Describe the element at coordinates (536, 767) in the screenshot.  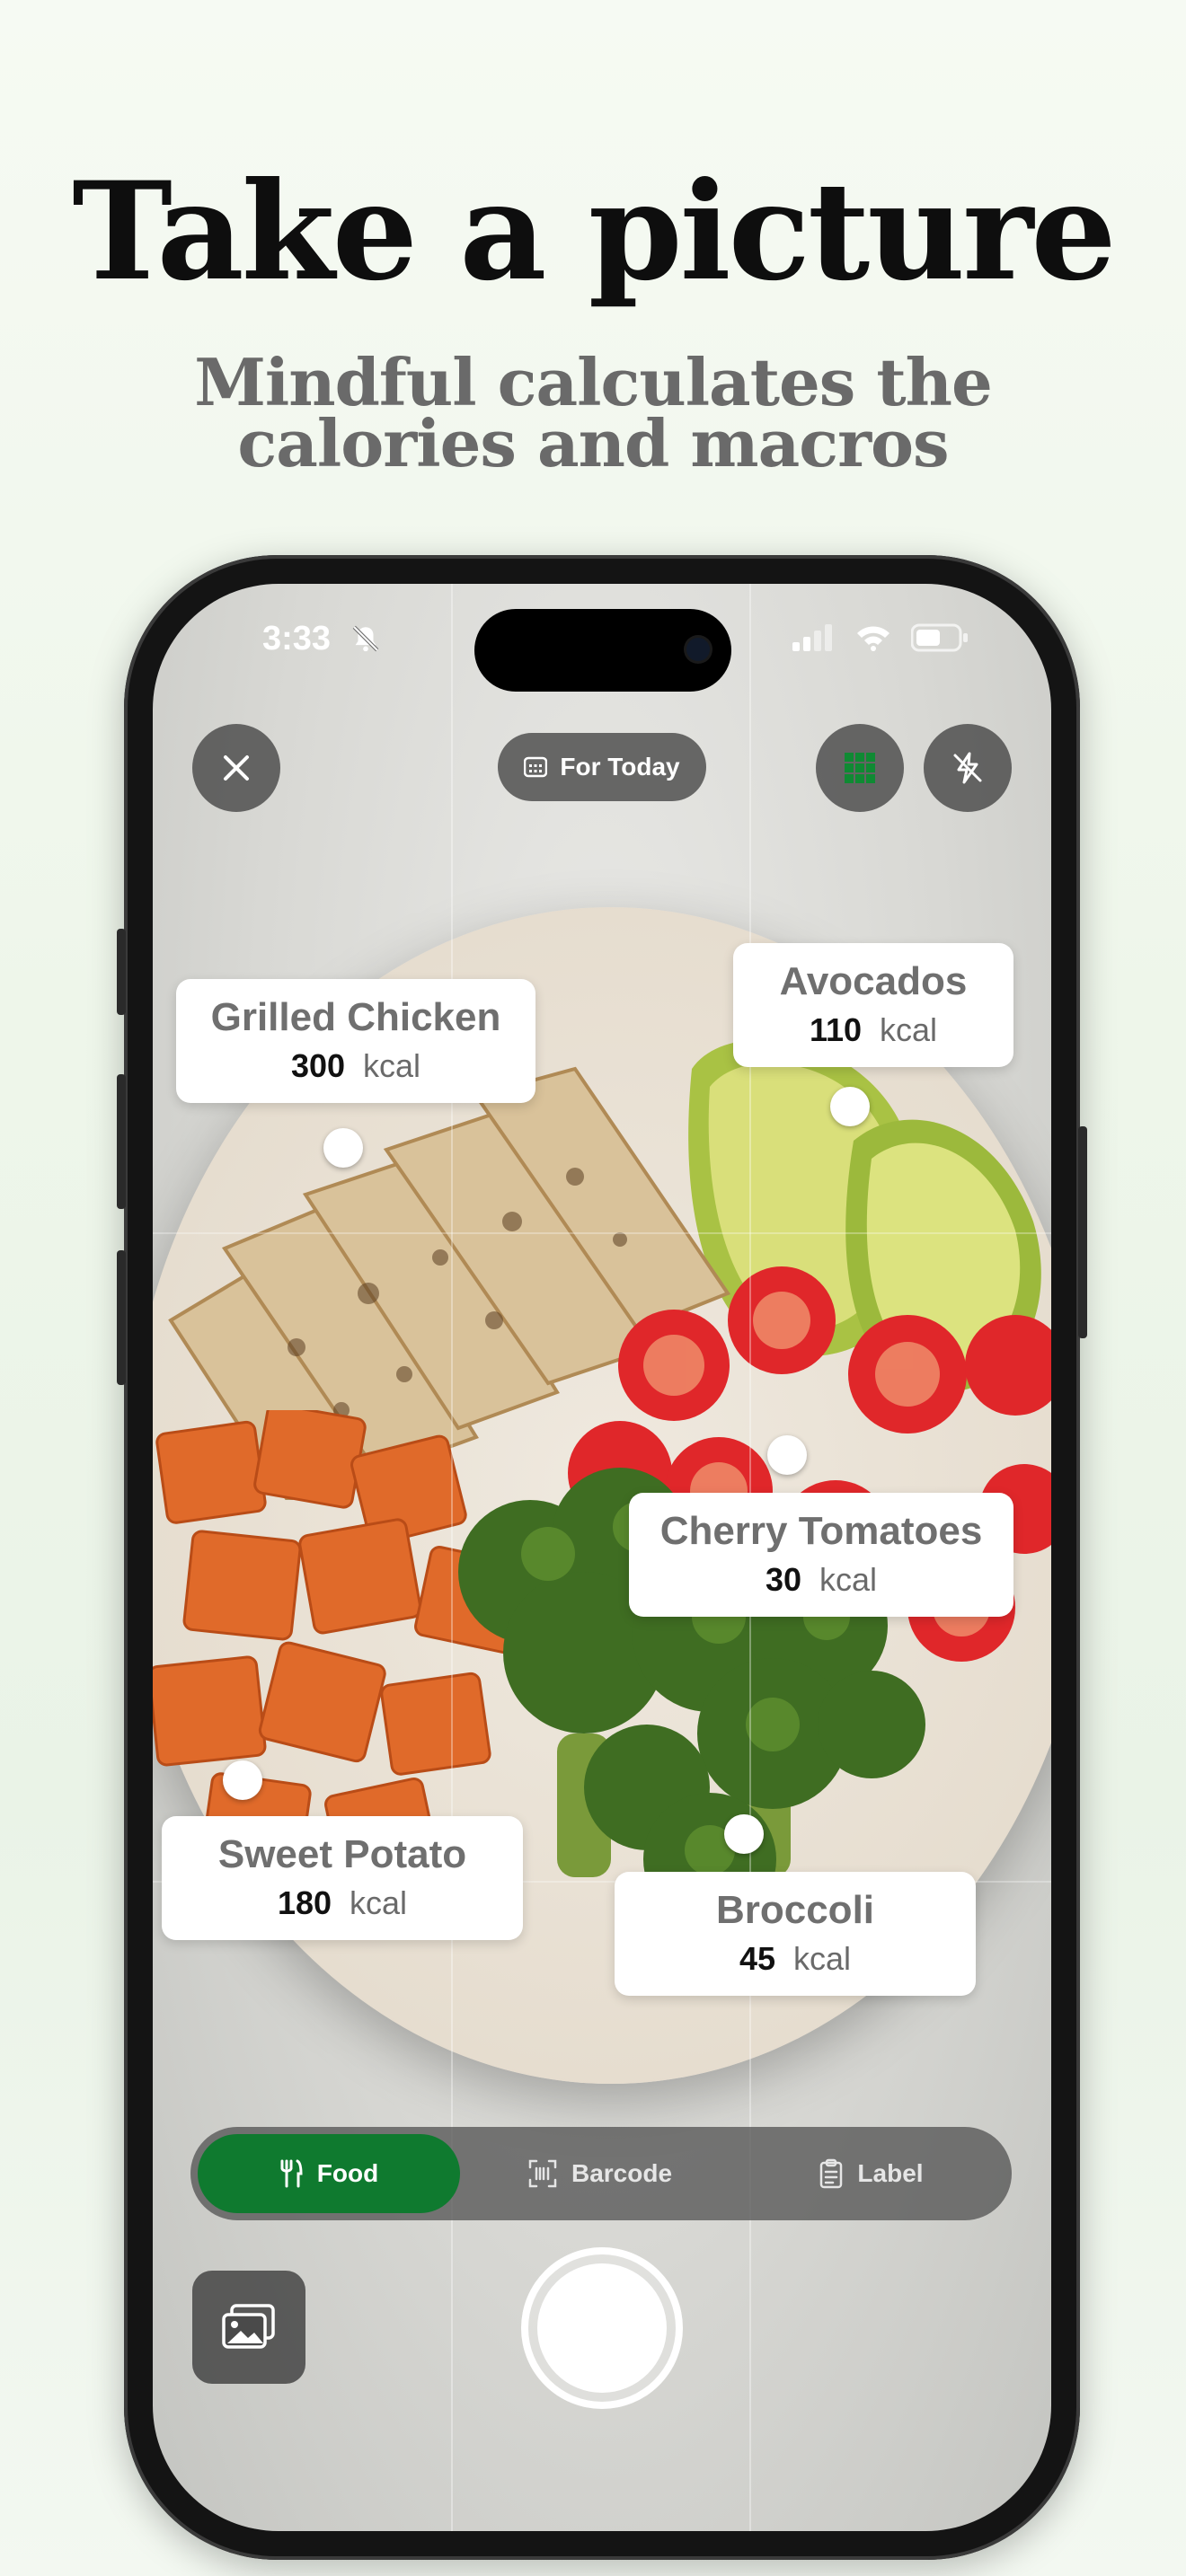
I see `calendar-icon` at that location.